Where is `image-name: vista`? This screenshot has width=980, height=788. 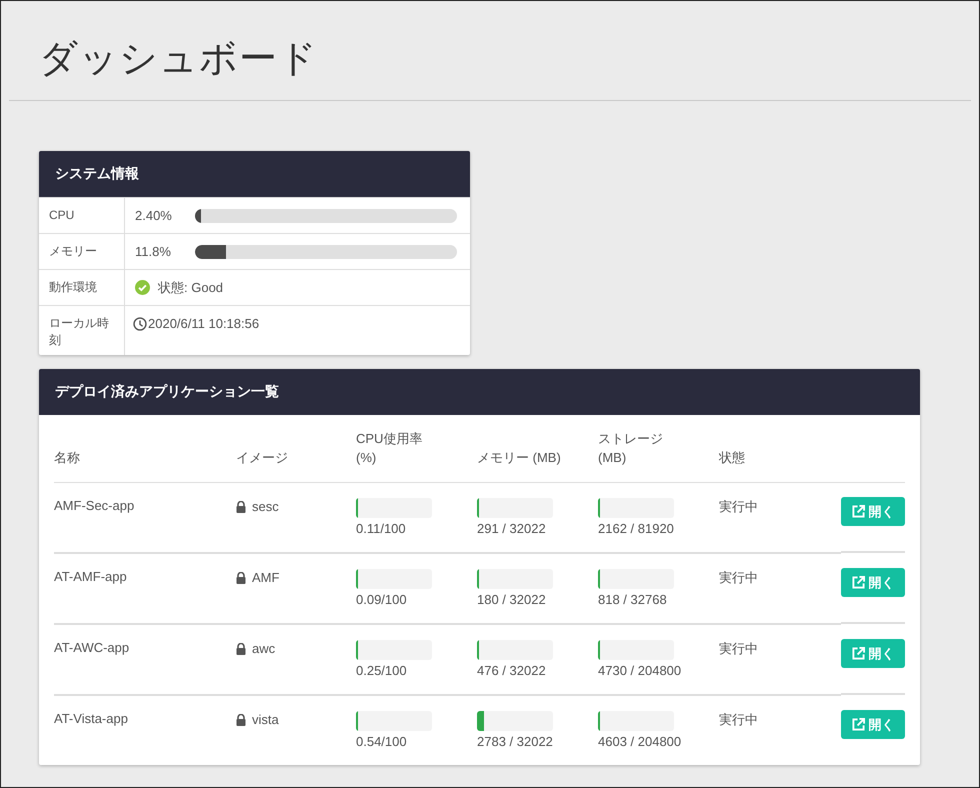 image-name: vista is located at coordinates (265, 719).